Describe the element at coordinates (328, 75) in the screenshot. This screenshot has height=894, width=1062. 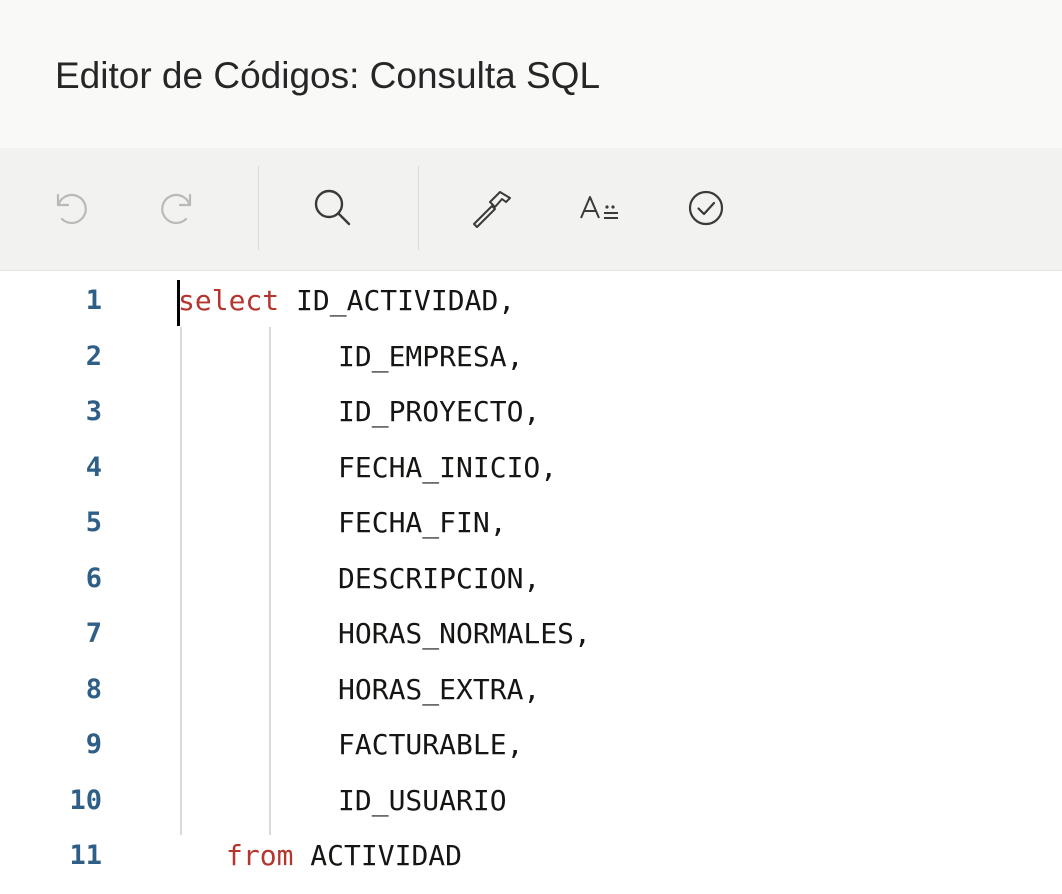
I see `dialog-title: Editor de Códigos: Consulta SQL` at that location.